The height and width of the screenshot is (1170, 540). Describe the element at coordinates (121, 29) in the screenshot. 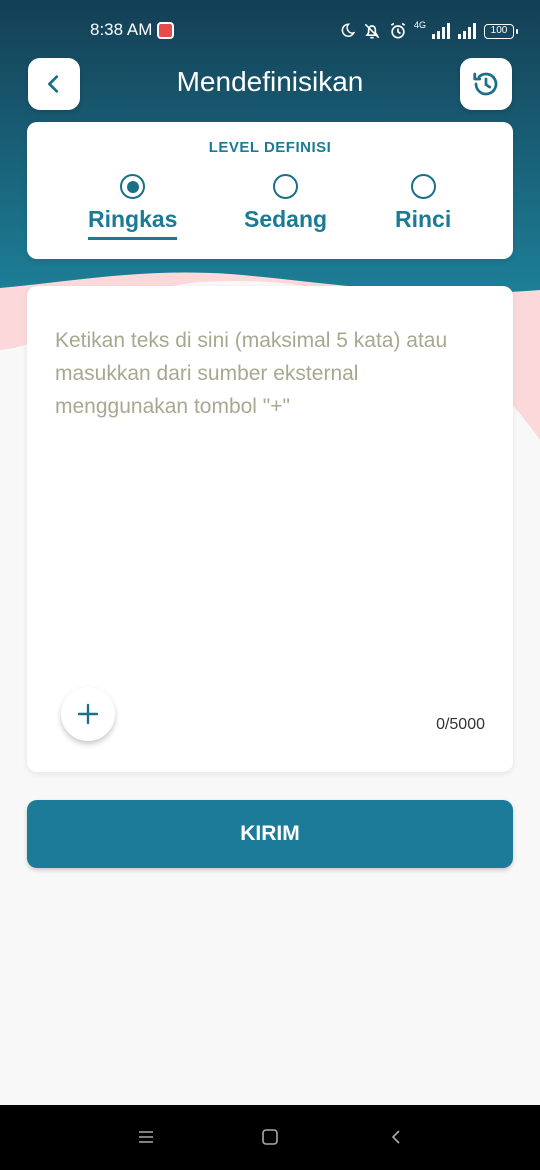

I see `status-time: 8:38 AM` at that location.